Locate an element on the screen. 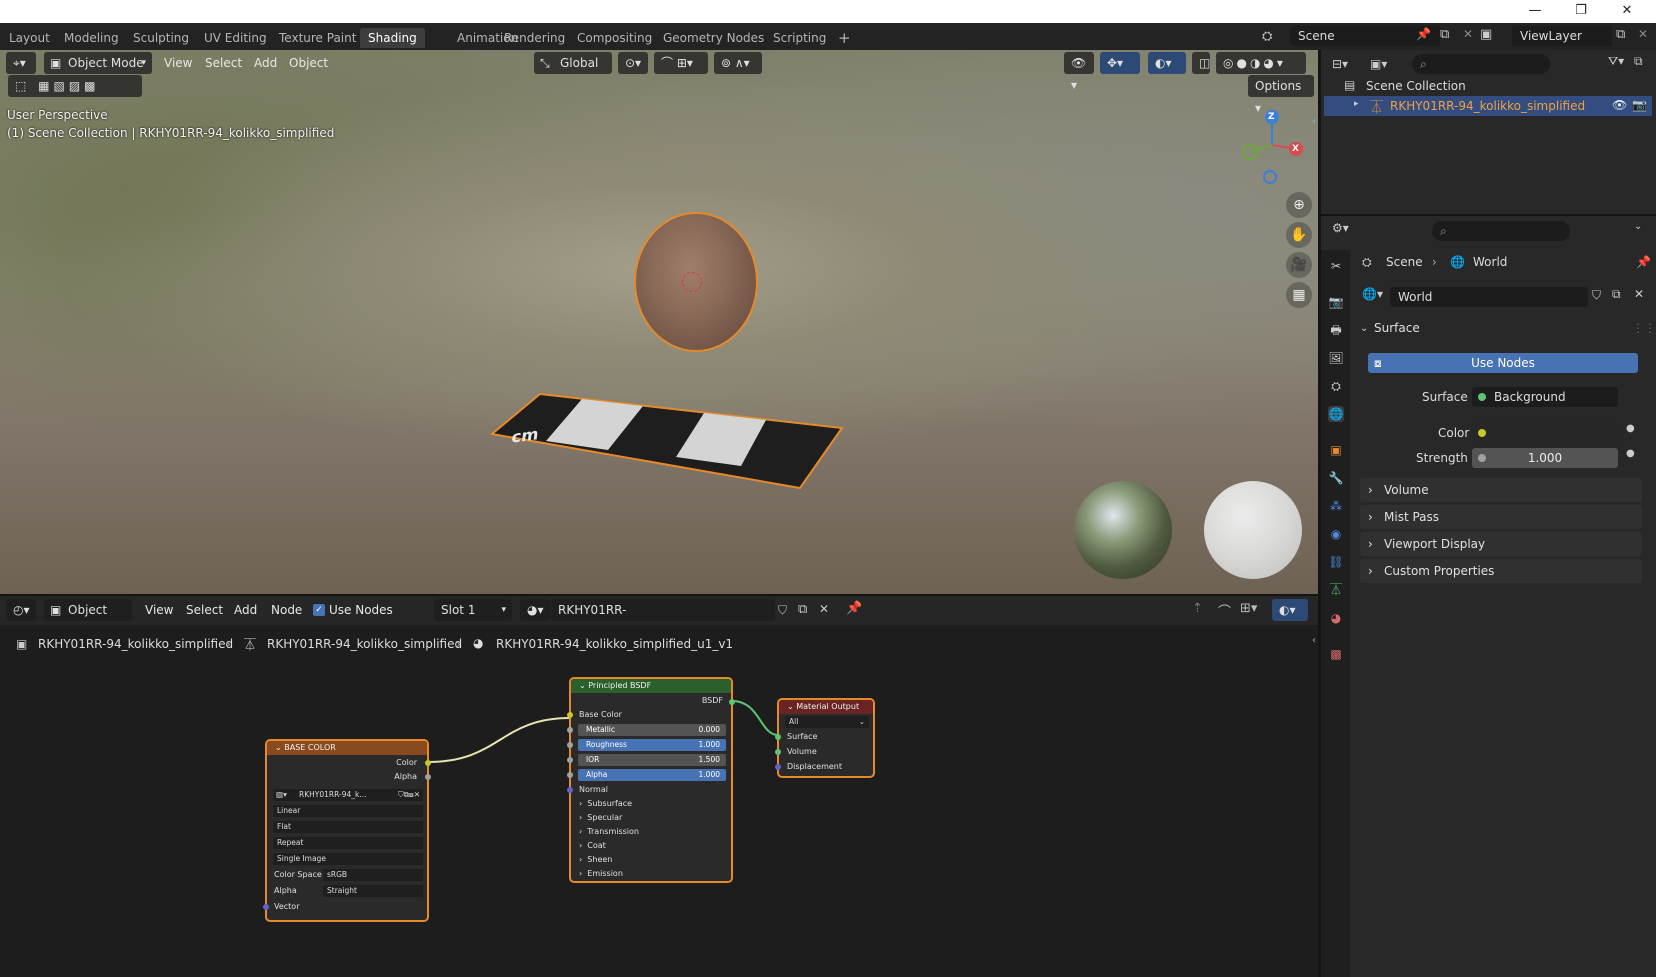 This screenshot has width=1656, height=977. displacement-input-socket is located at coordinates (778, 767).